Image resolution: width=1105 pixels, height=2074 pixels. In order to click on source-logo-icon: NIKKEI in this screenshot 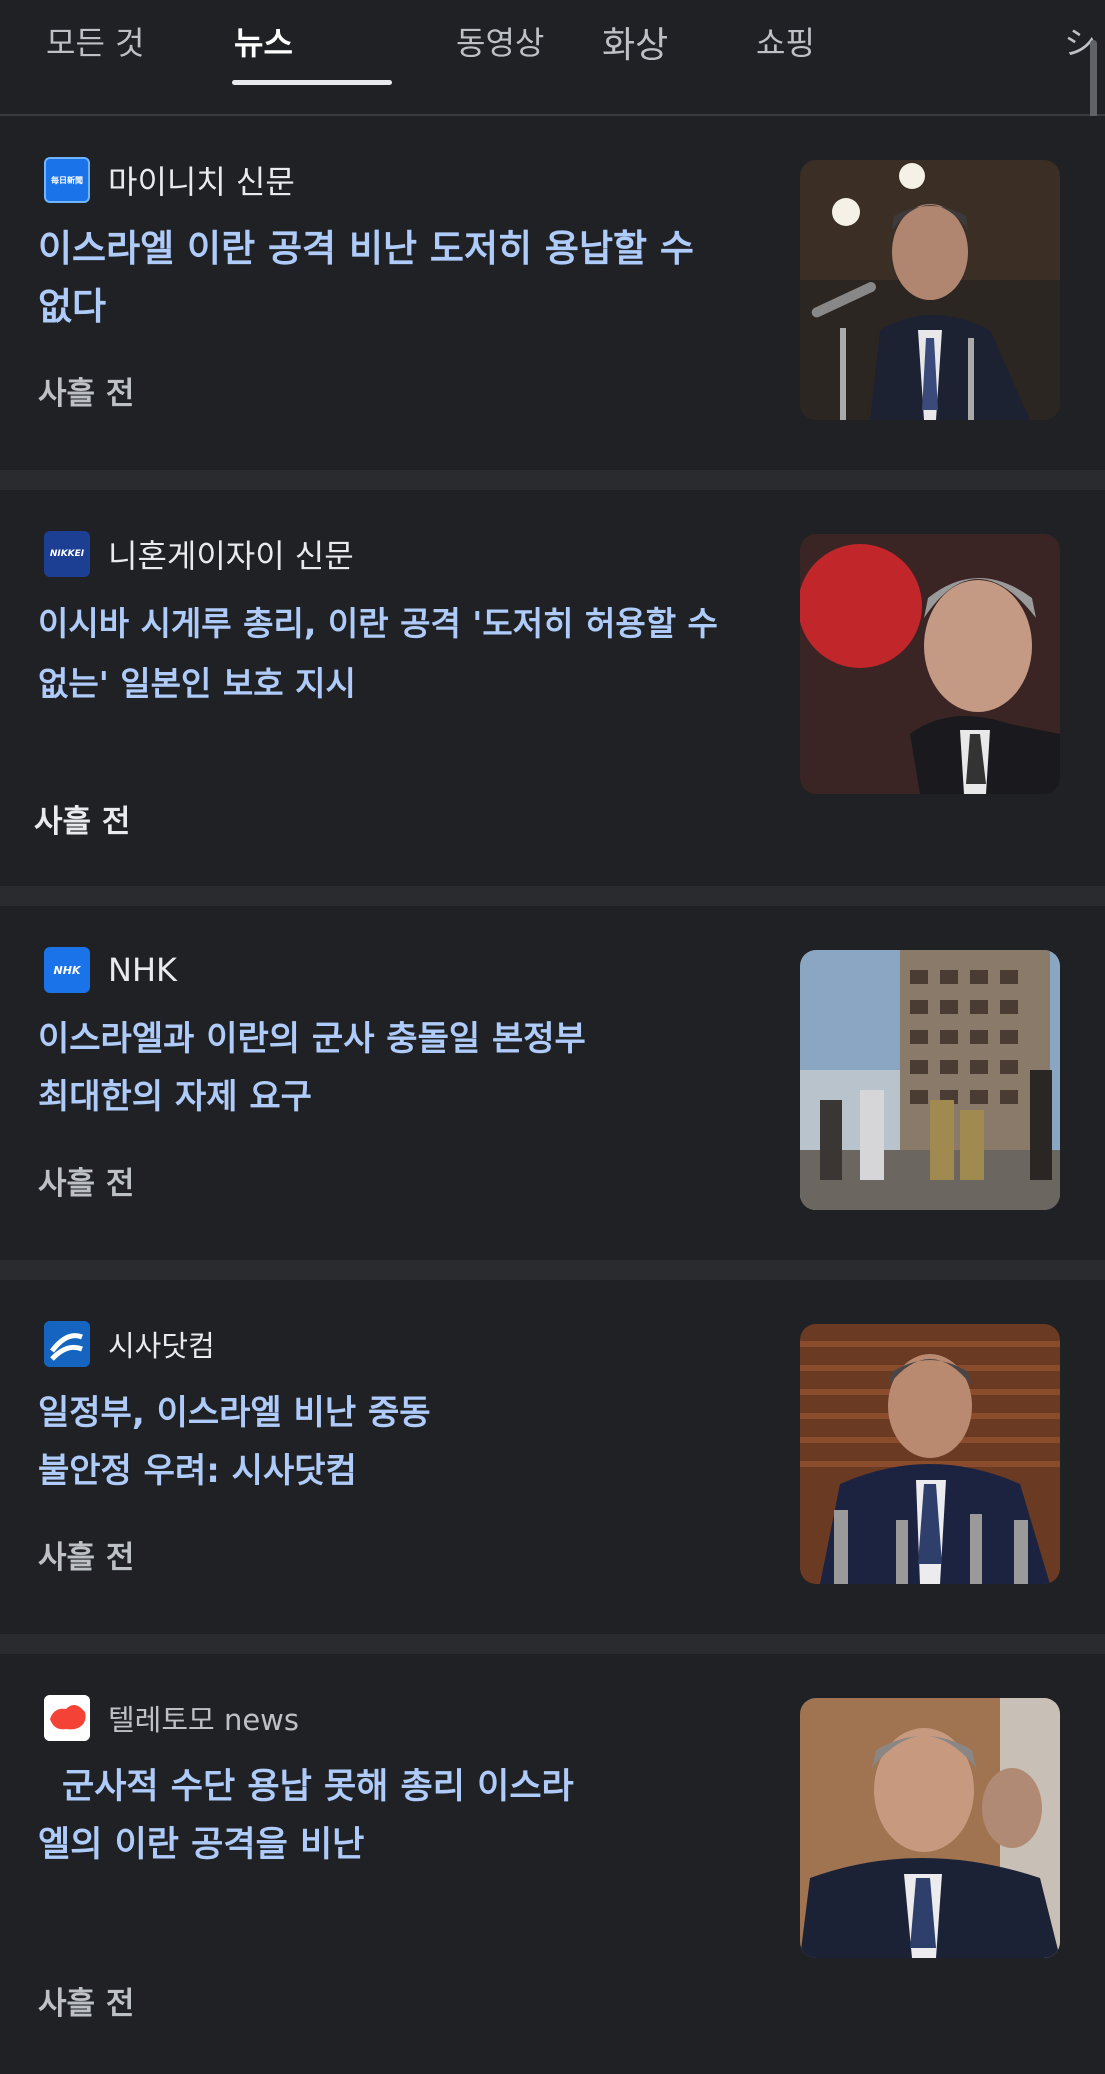, I will do `click(67, 554)`.